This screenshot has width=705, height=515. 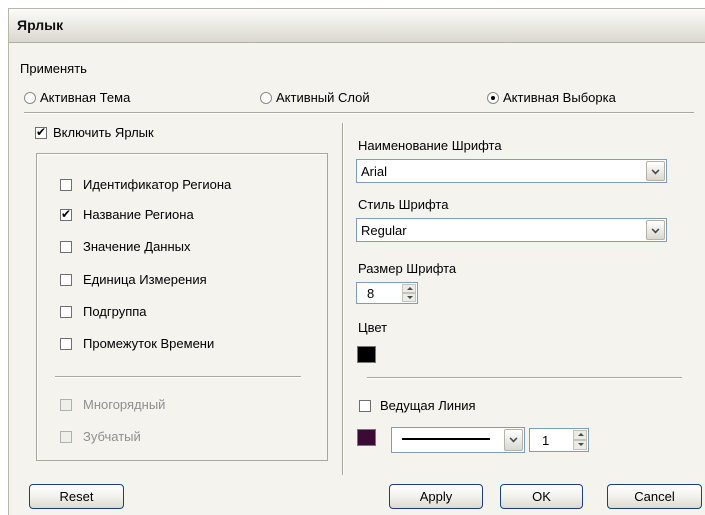 What do you see at coordinates (546, 440) in the screenshot?
I see `line-width-value: 1` at bounding box center [546, 440].